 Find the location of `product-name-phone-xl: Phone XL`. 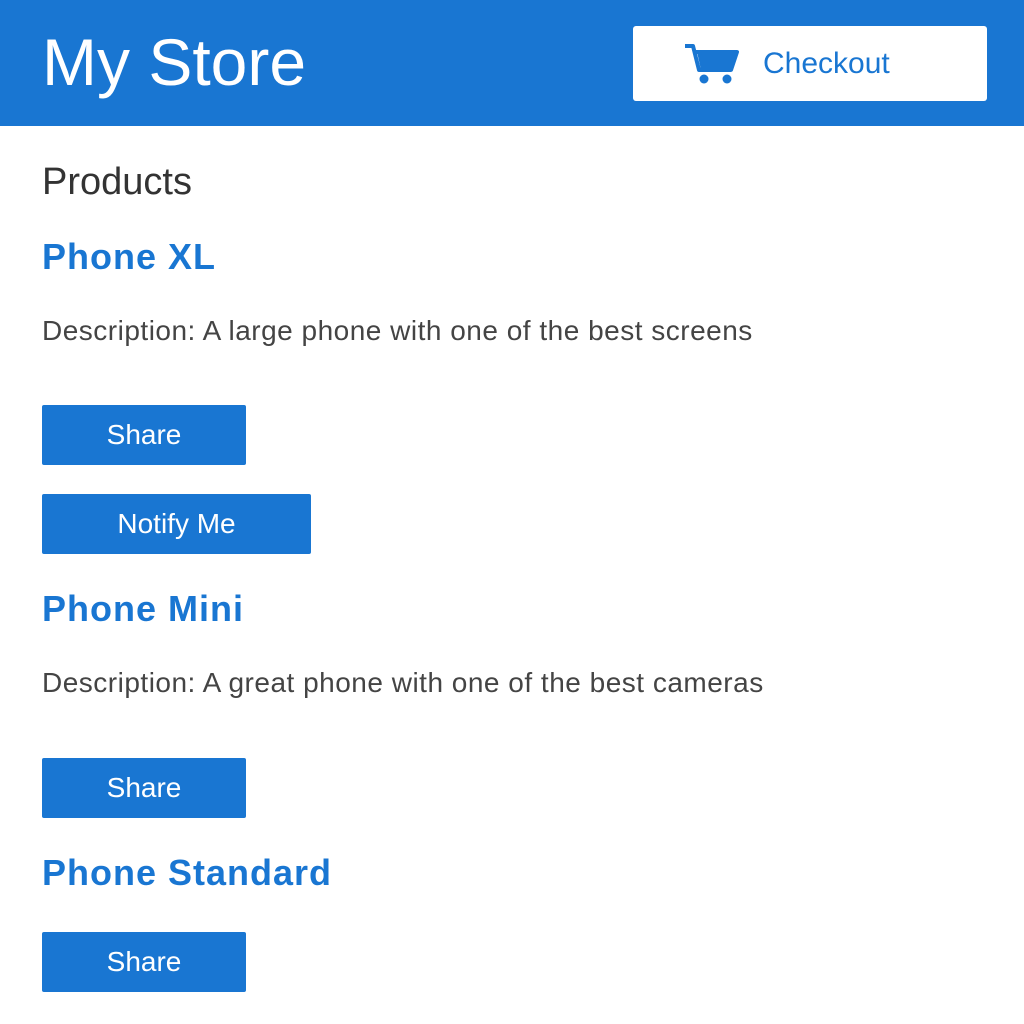

product-name-phone-xl: Phone XL is located at coordinates (129, 257).